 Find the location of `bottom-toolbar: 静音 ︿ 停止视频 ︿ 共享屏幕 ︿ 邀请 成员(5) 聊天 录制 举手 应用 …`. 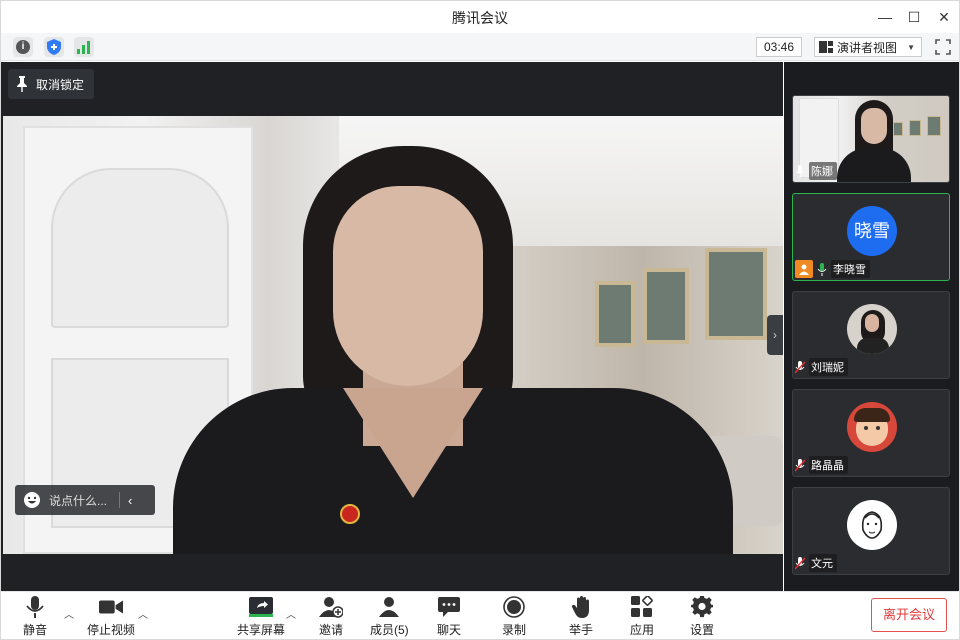

bottom-toolbar: 静音 ︿ 停止视频 ︿ 共享屏幕 ︿ 邀请 成员(5) 聊天 录制 举手 应用 … is located at coordinates (480, 615).